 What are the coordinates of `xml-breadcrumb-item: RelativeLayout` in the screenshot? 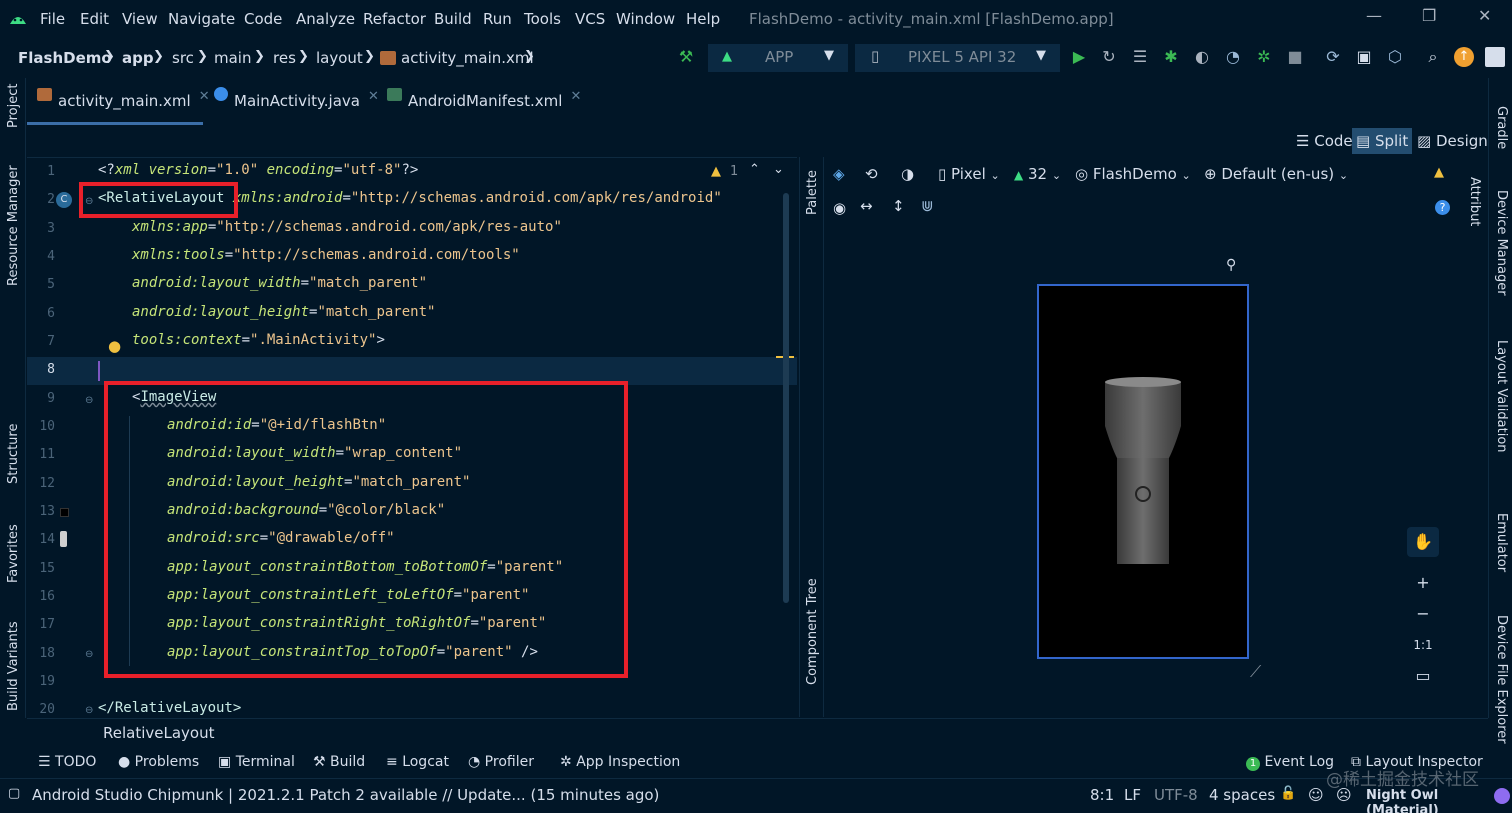 It's located at (158, 733).